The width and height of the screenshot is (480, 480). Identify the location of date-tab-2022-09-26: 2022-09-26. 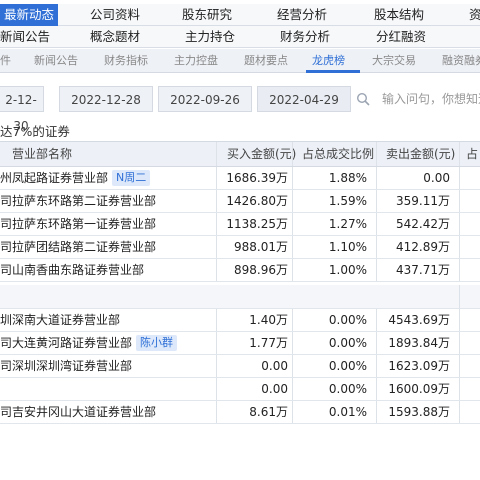
(205, 99).